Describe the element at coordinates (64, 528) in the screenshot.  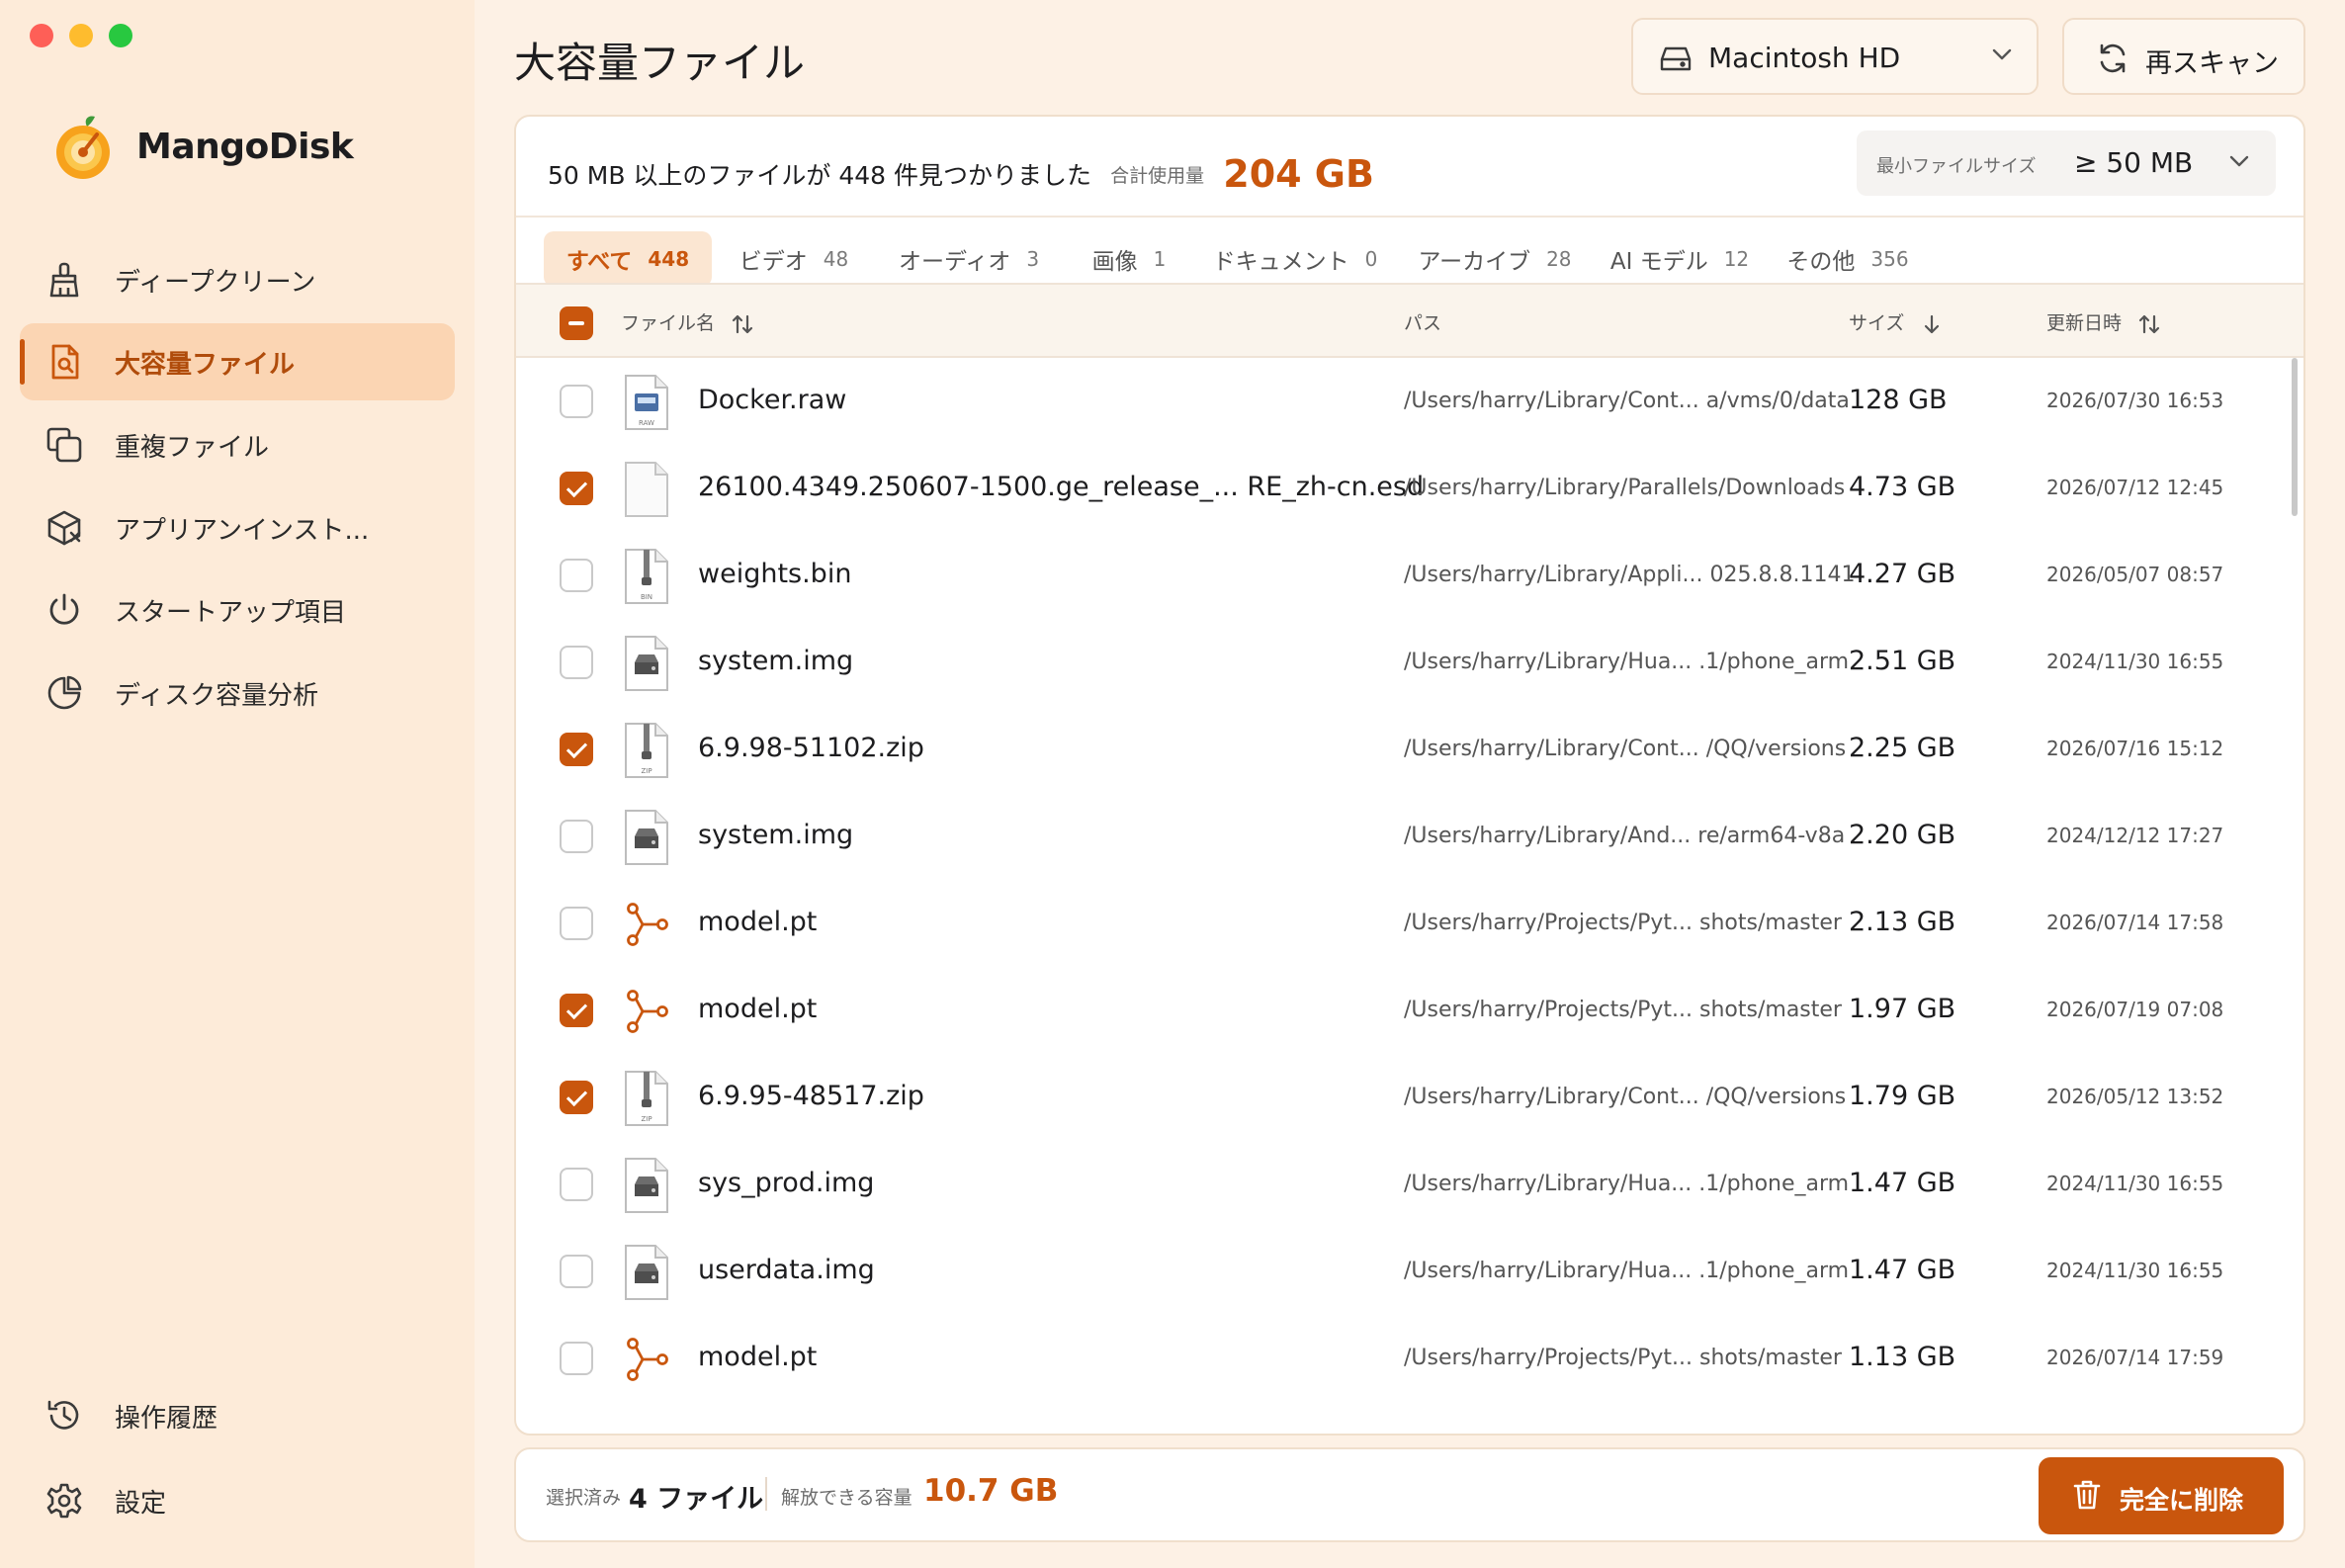
I see `package-remove-icon` at that location.